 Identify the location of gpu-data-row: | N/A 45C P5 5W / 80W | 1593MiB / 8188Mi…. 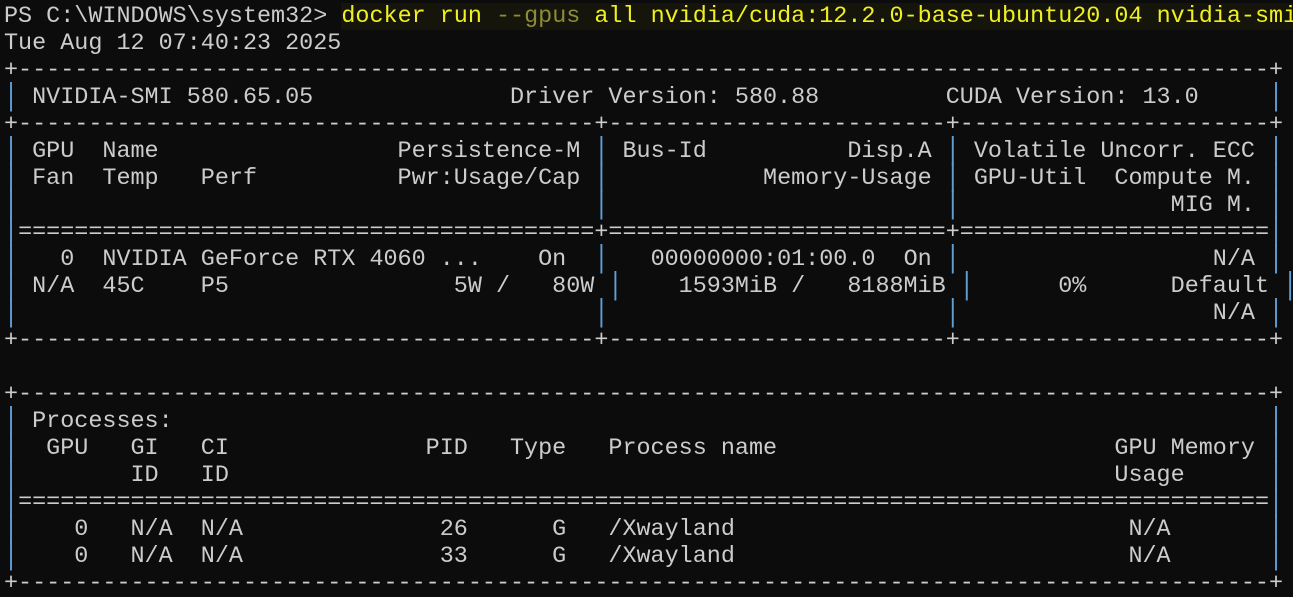
(648, 286).